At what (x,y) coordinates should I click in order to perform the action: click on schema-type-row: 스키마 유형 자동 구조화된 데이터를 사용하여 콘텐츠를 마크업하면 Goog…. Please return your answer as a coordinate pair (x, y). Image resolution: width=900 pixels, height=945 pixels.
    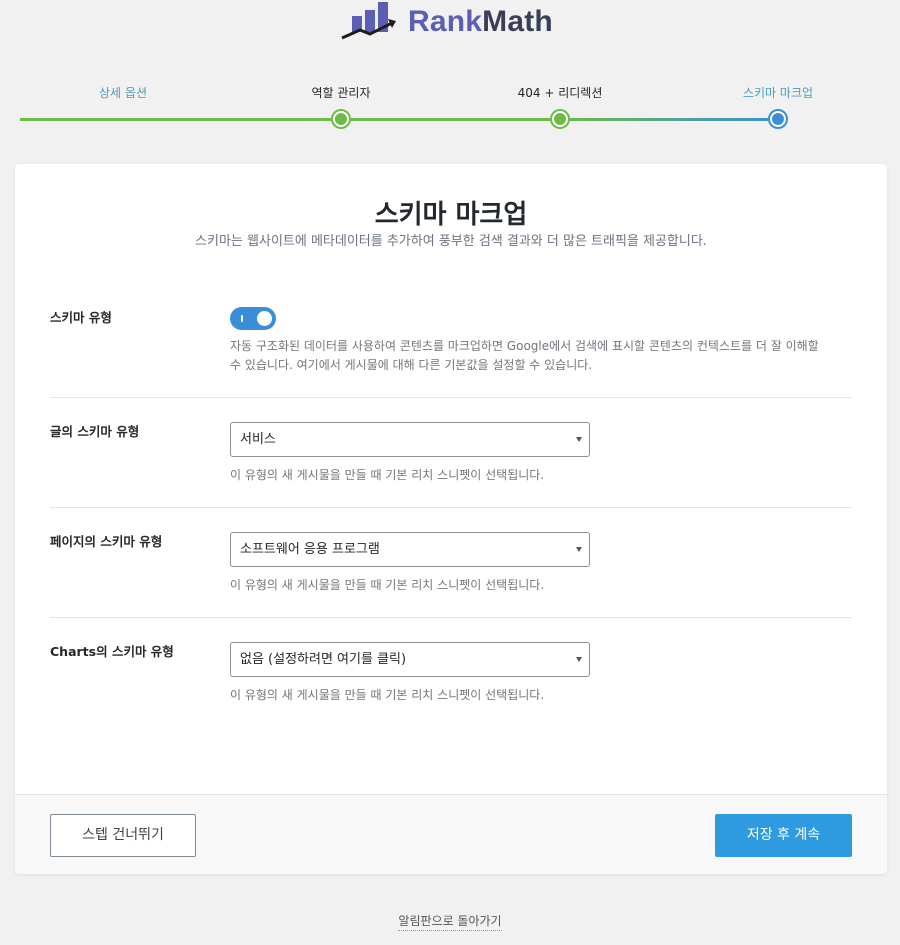
    Looking at the image, I should click on (451, 347).